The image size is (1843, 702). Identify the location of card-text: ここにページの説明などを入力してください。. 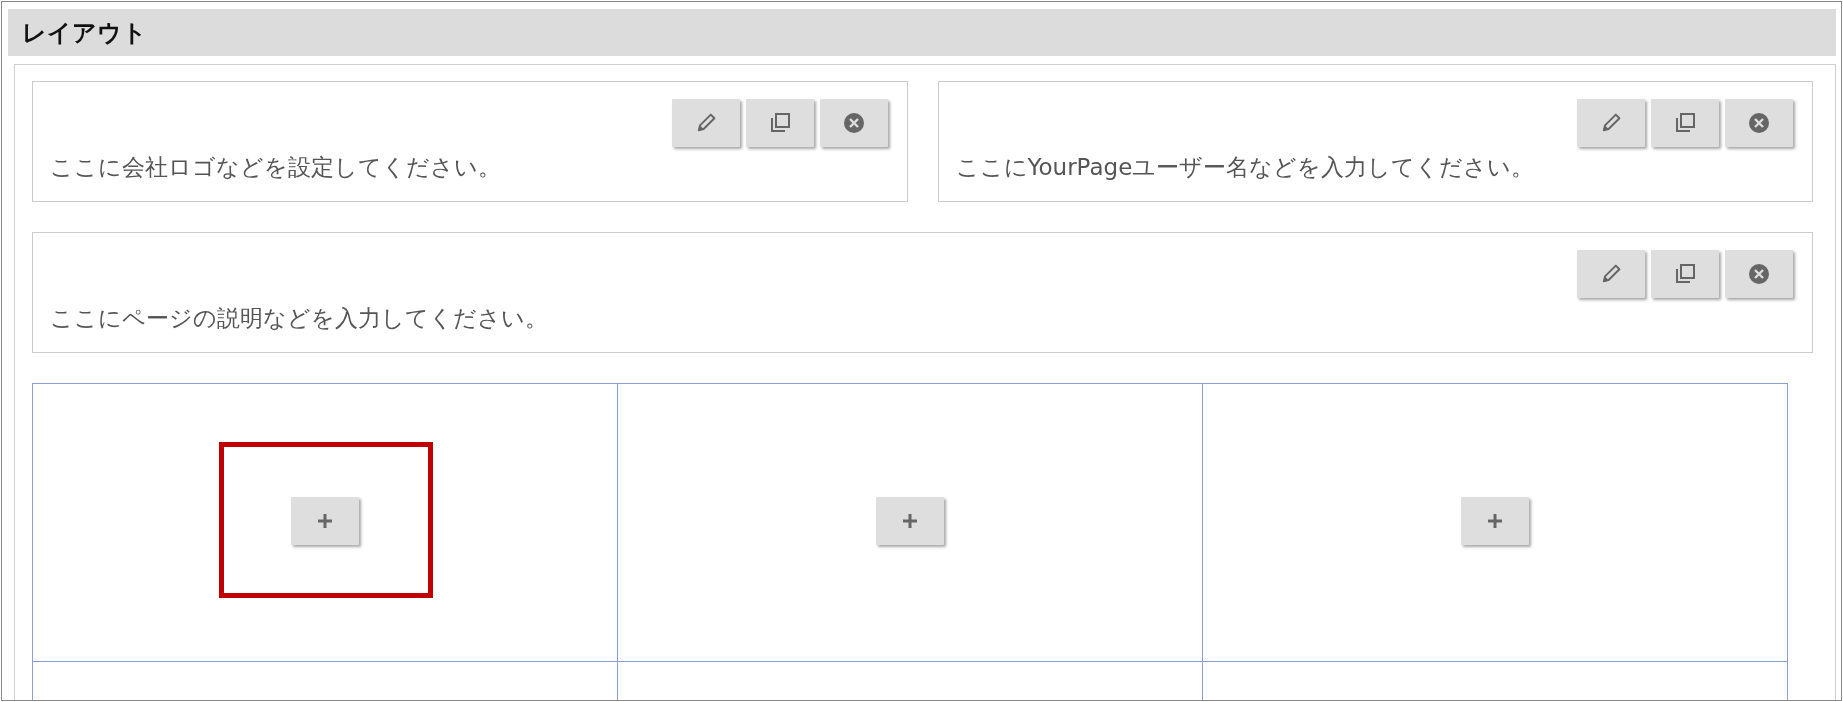
(299, 318).